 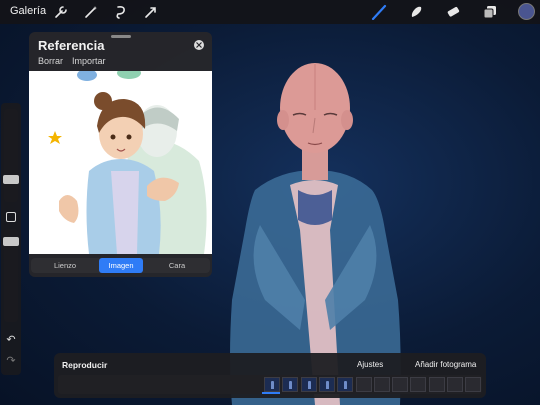 I want to click on tab-cara: Cara, so click(x=177, y=265).